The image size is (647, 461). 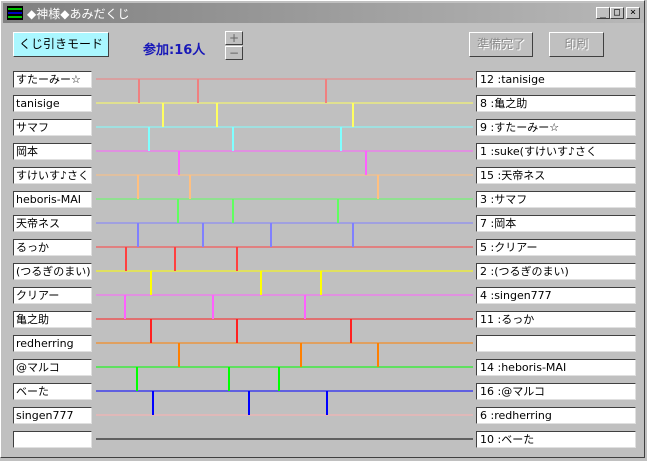 I want to click on result-field: 8 :亀之助, so click(x=556, y=103).